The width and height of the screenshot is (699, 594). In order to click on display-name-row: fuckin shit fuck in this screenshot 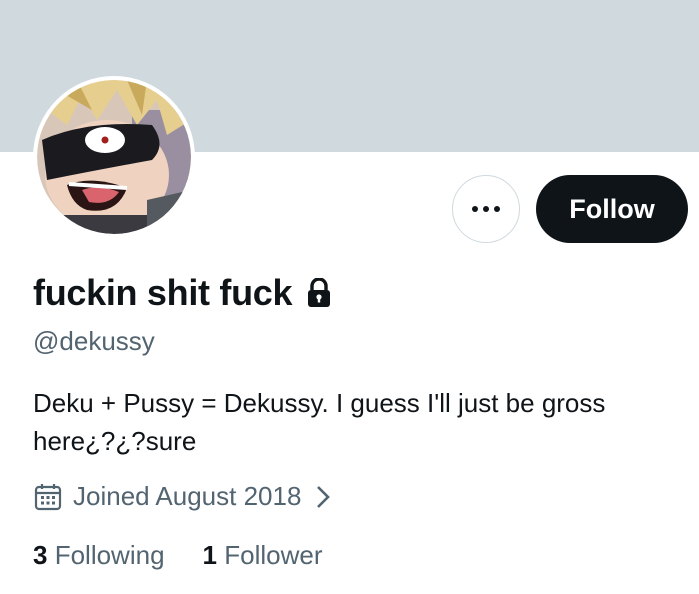, I will do `click(182, 293)`.